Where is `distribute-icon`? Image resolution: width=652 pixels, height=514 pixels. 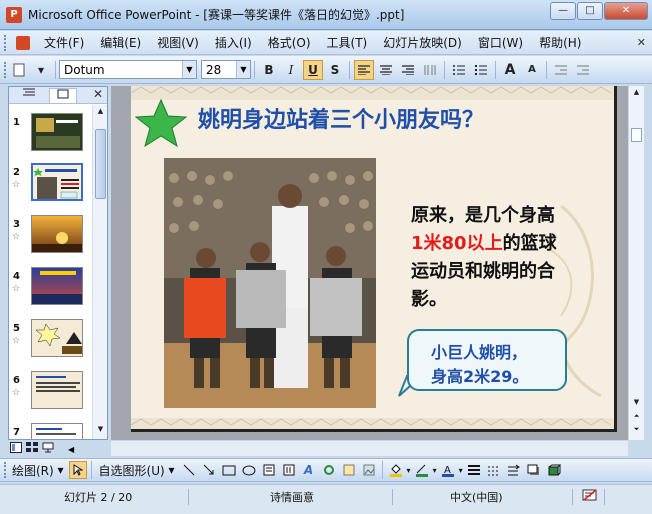
distribute-icon is located at coordinates (430, 70).